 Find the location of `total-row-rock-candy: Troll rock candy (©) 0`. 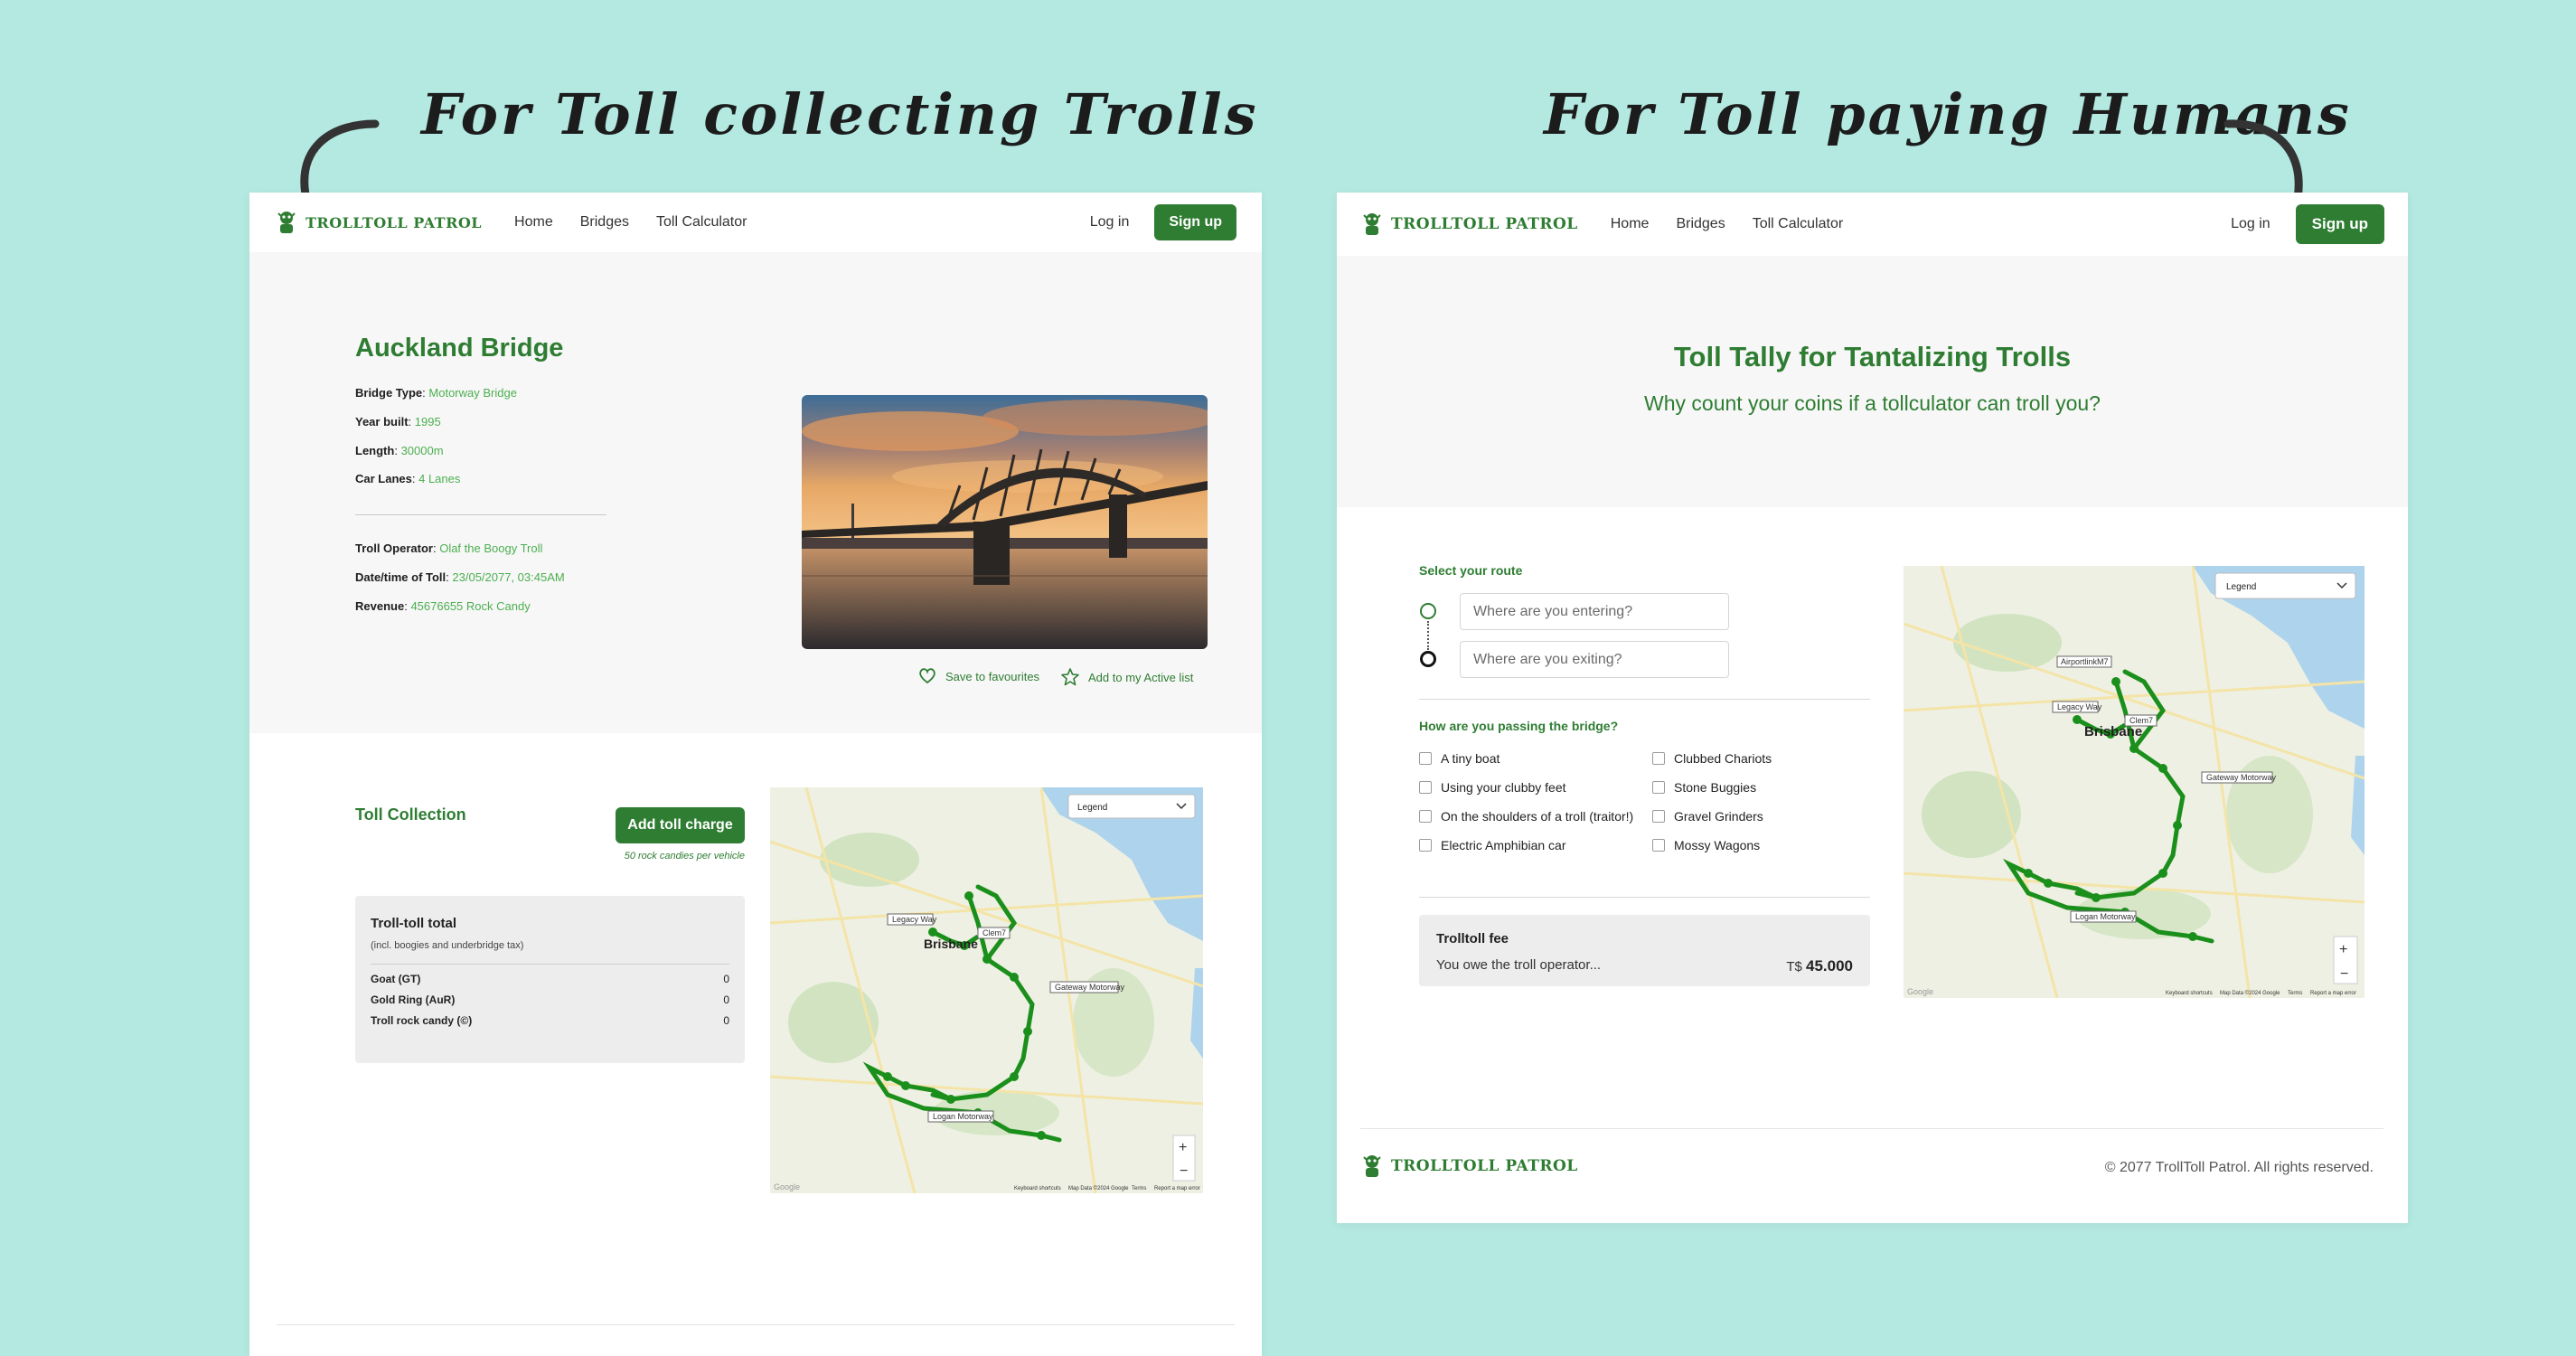

total-row-rock-candy: Troll rock candy (©) 0 is located at coordinates (550, 1020).